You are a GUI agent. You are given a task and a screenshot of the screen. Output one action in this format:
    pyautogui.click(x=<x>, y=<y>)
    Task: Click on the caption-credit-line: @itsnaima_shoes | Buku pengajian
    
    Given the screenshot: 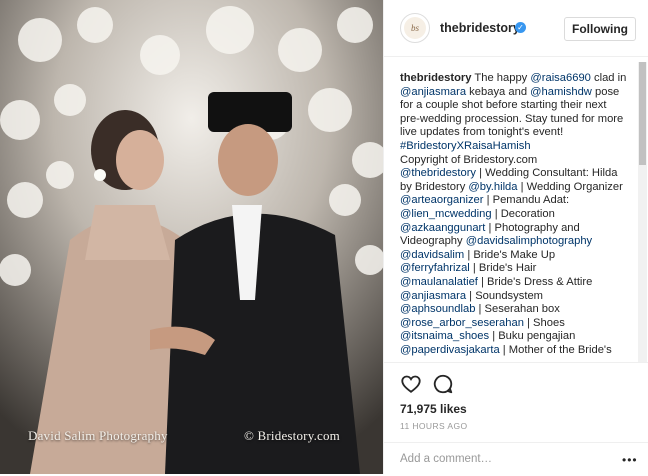 What is the action you would take?
    pyautogui.click(x=514, y=337)
    